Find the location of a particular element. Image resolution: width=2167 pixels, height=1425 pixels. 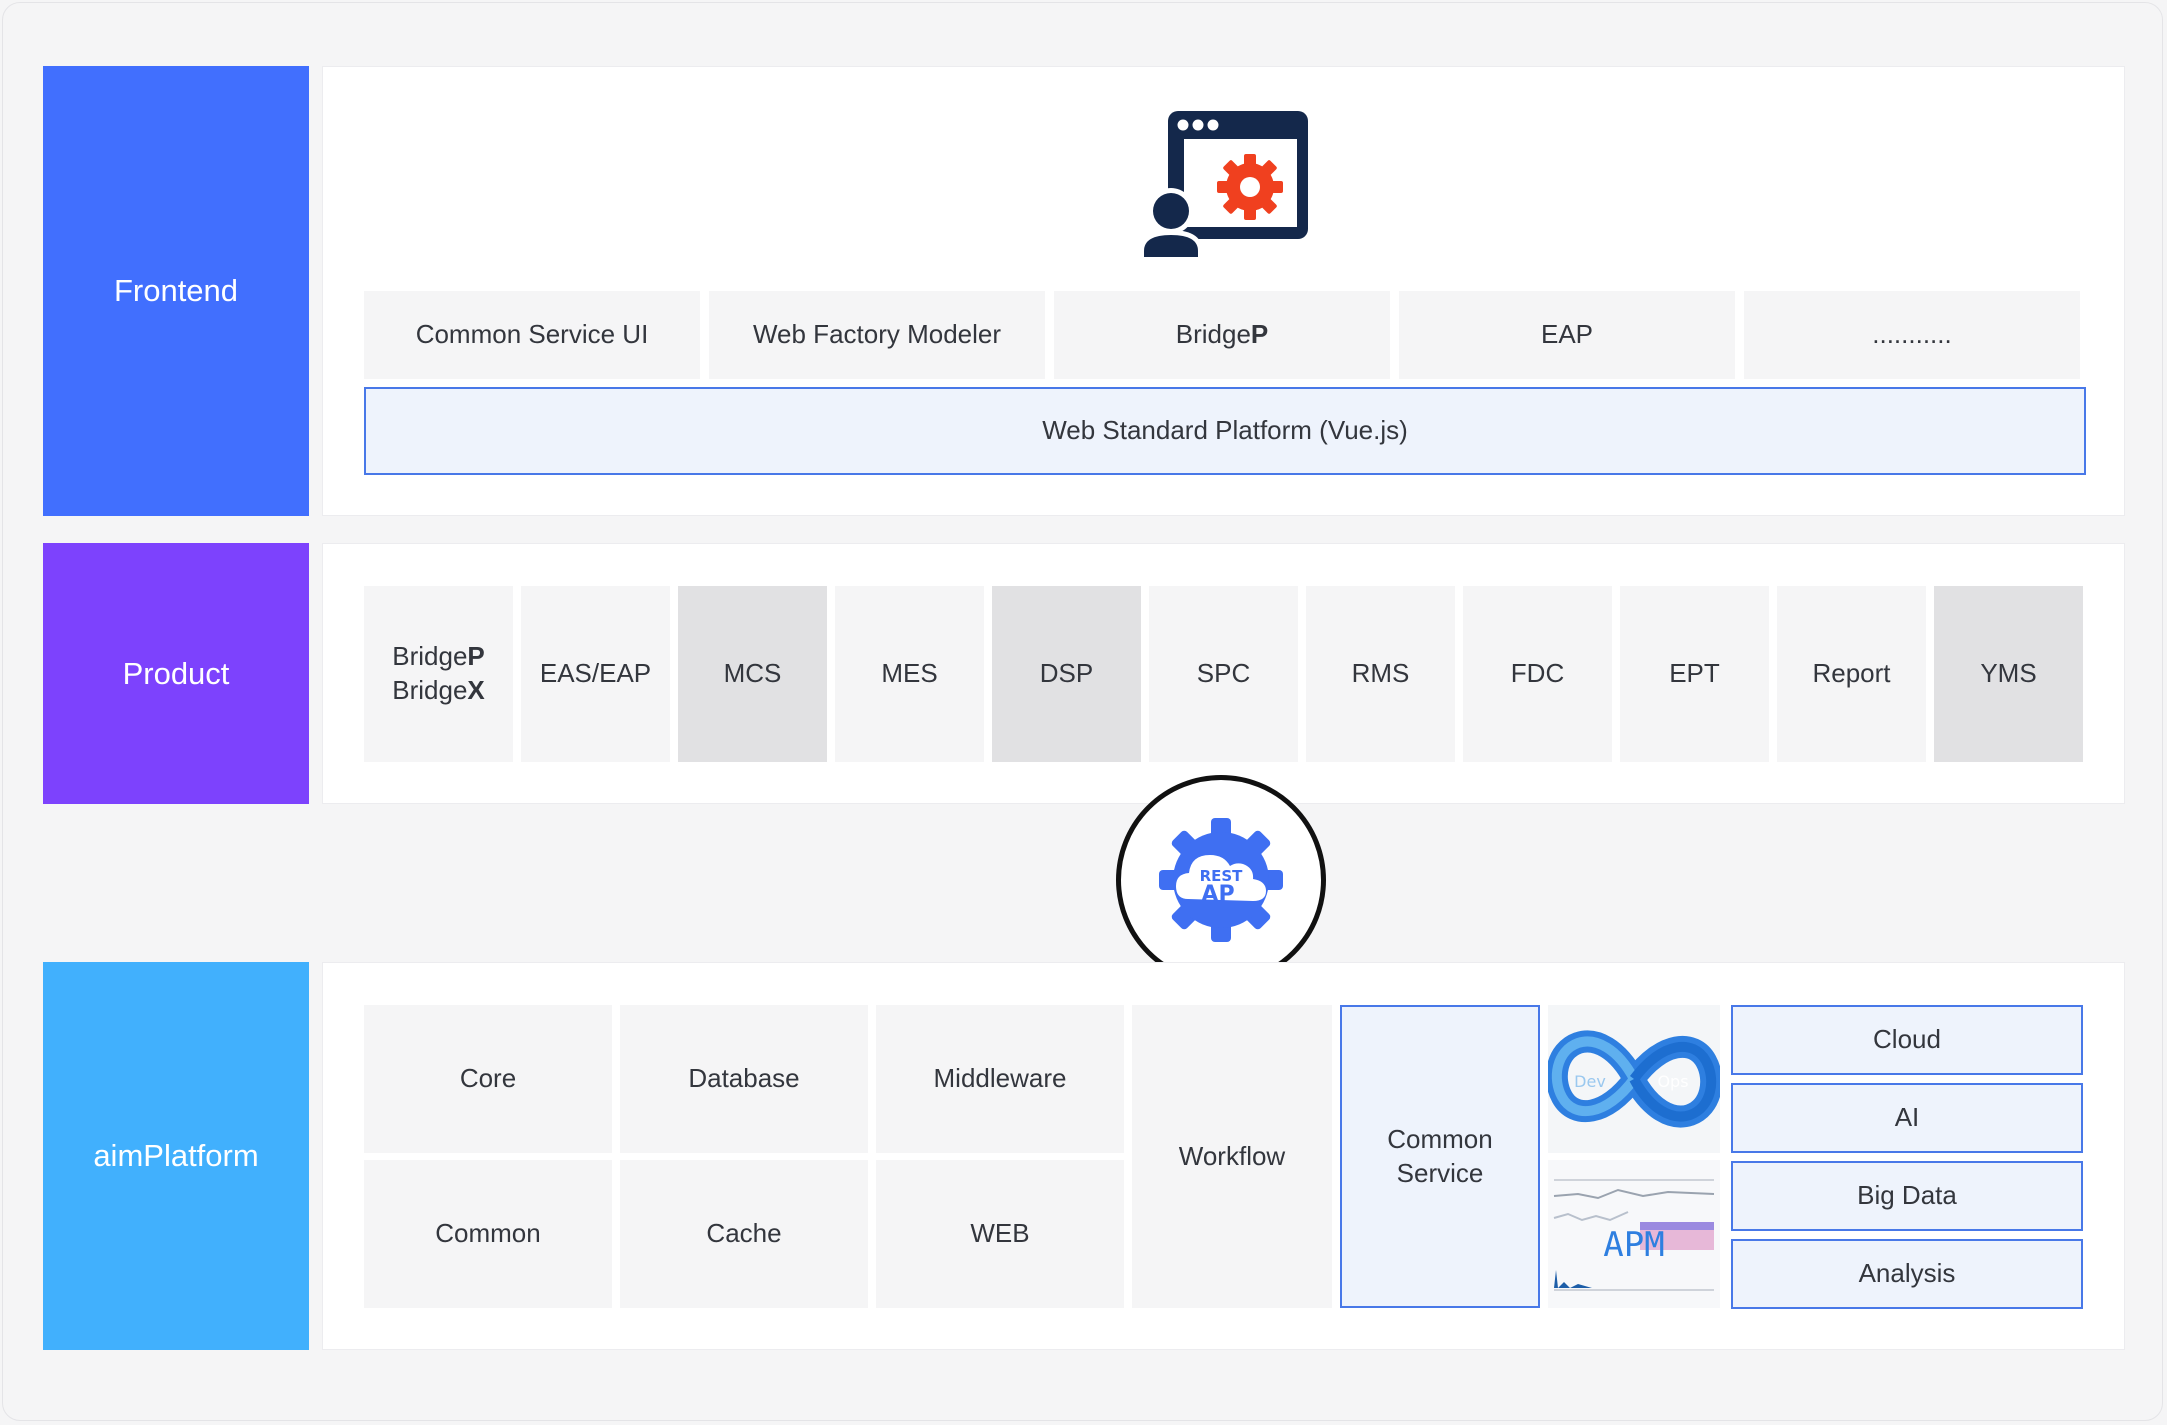

devops-thumbnail: Dev Ops is located at coordinates (1634, 1079).